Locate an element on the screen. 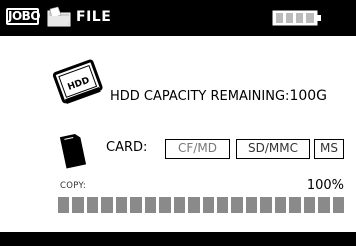  card-type-cf-md: CF/MD is located at coordinates (197, 149).